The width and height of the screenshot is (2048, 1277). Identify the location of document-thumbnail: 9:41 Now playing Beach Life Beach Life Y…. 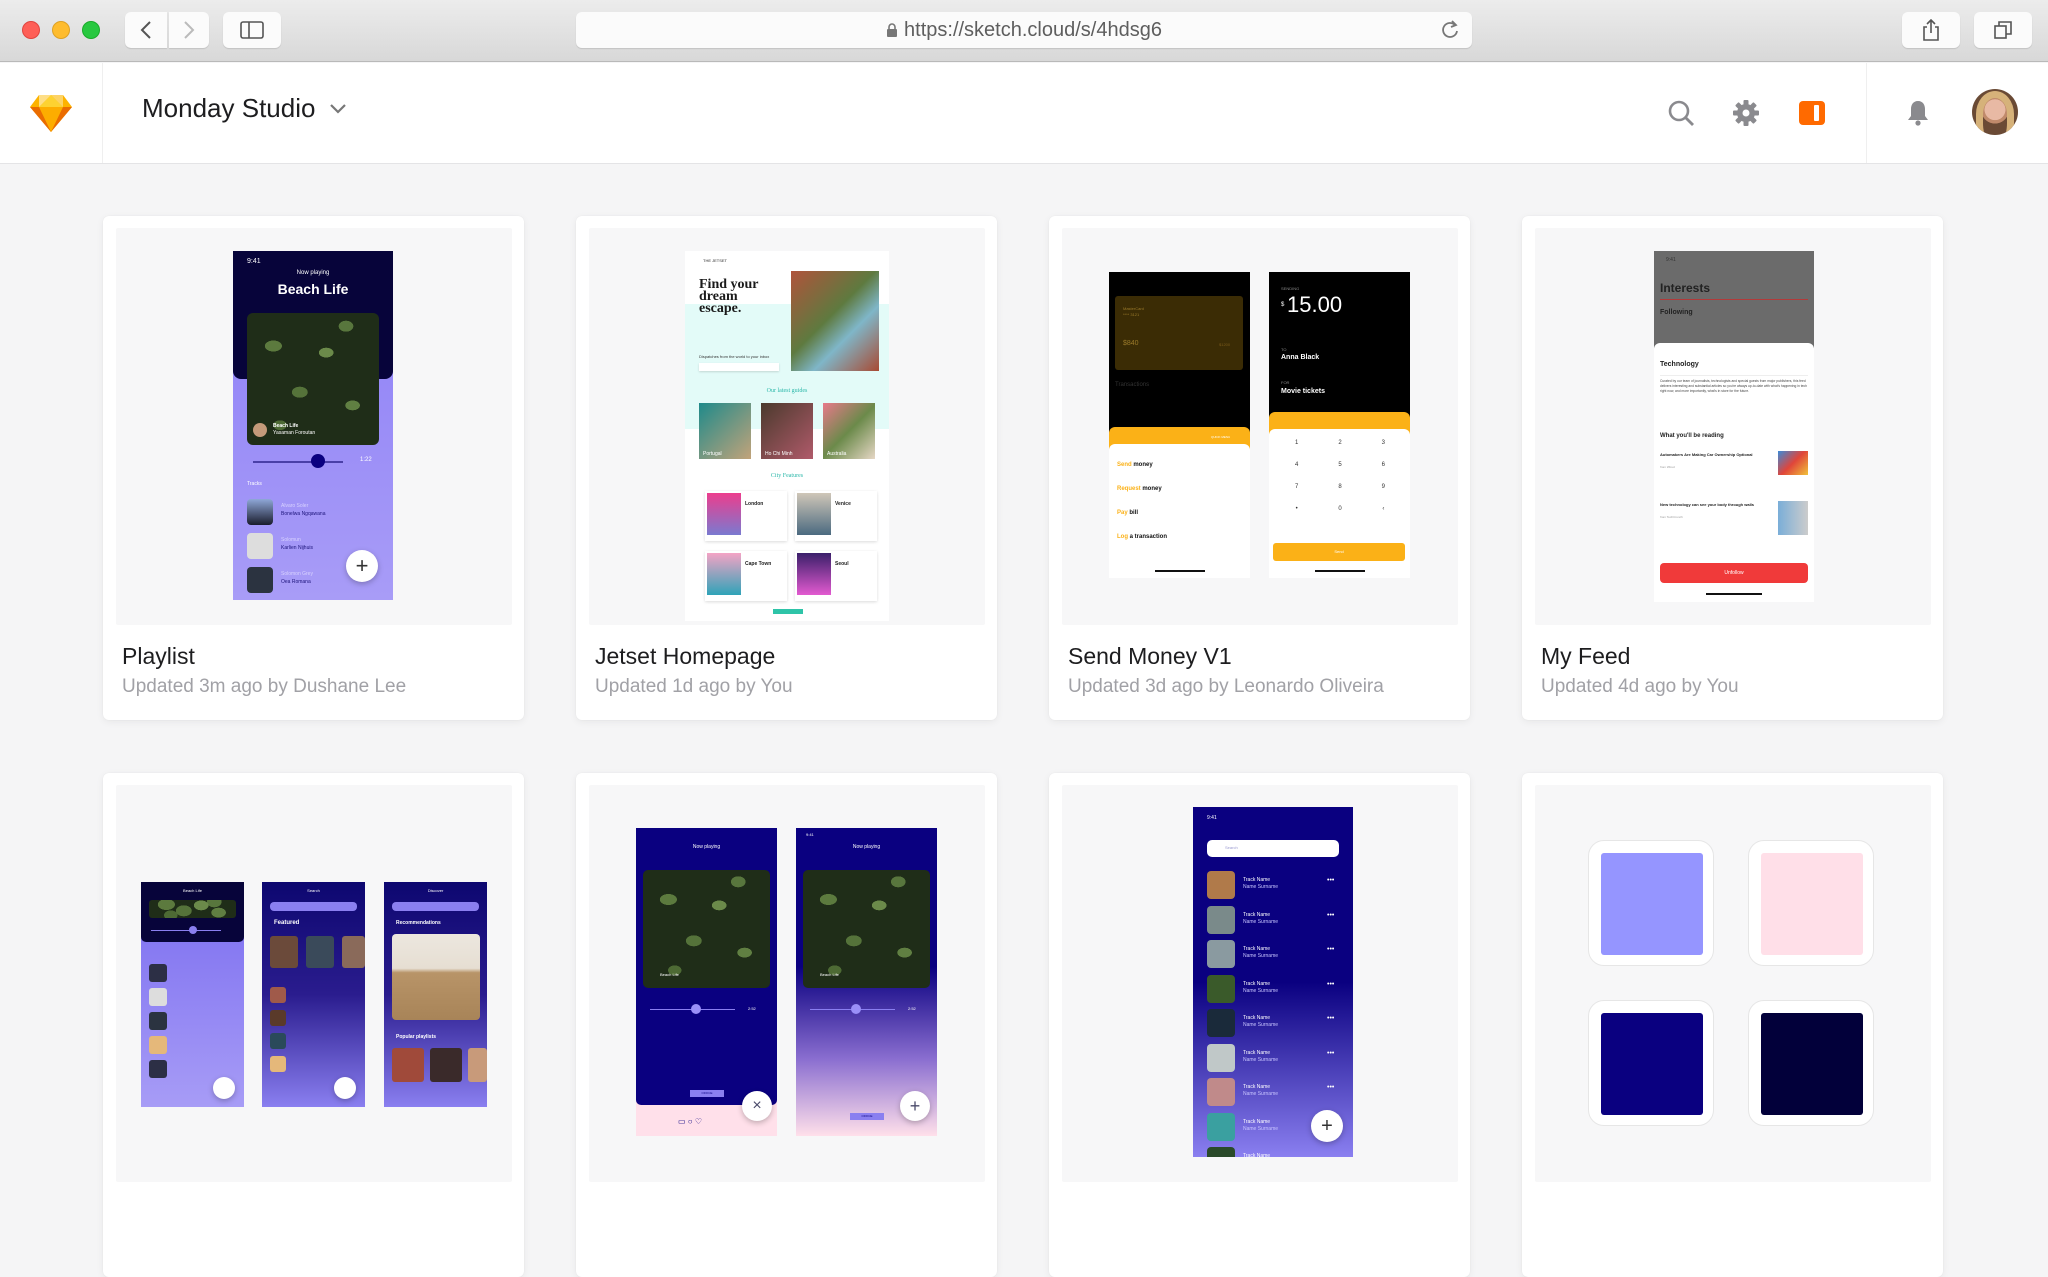
(314, 426).